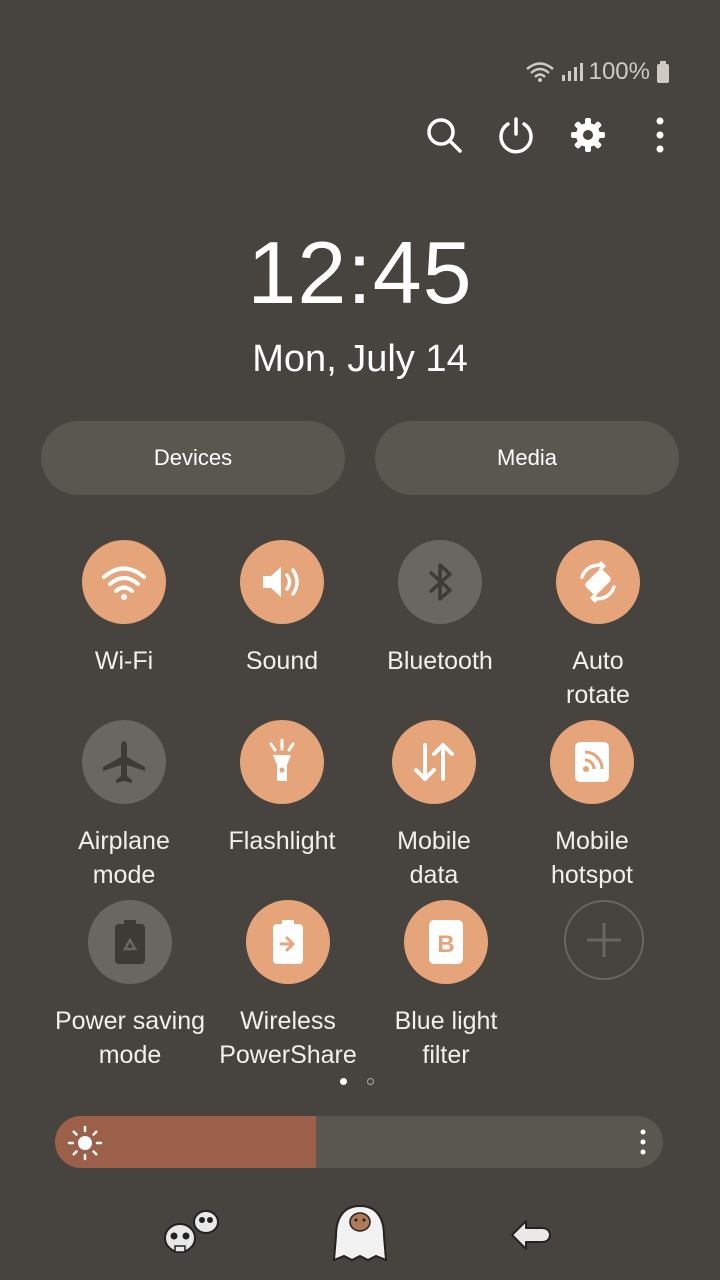 The image size is (720, 1280). What do you see at coordinates (572, 72) in the screenshot?
I see `signal-icon` at bounding box center [572, 72].